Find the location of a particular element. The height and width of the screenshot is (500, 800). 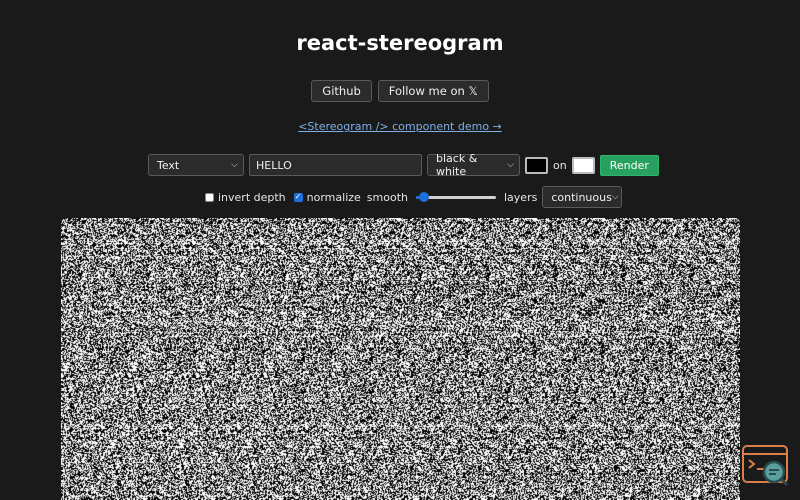

text-input: HELLO is located at coordinates (335, 165).